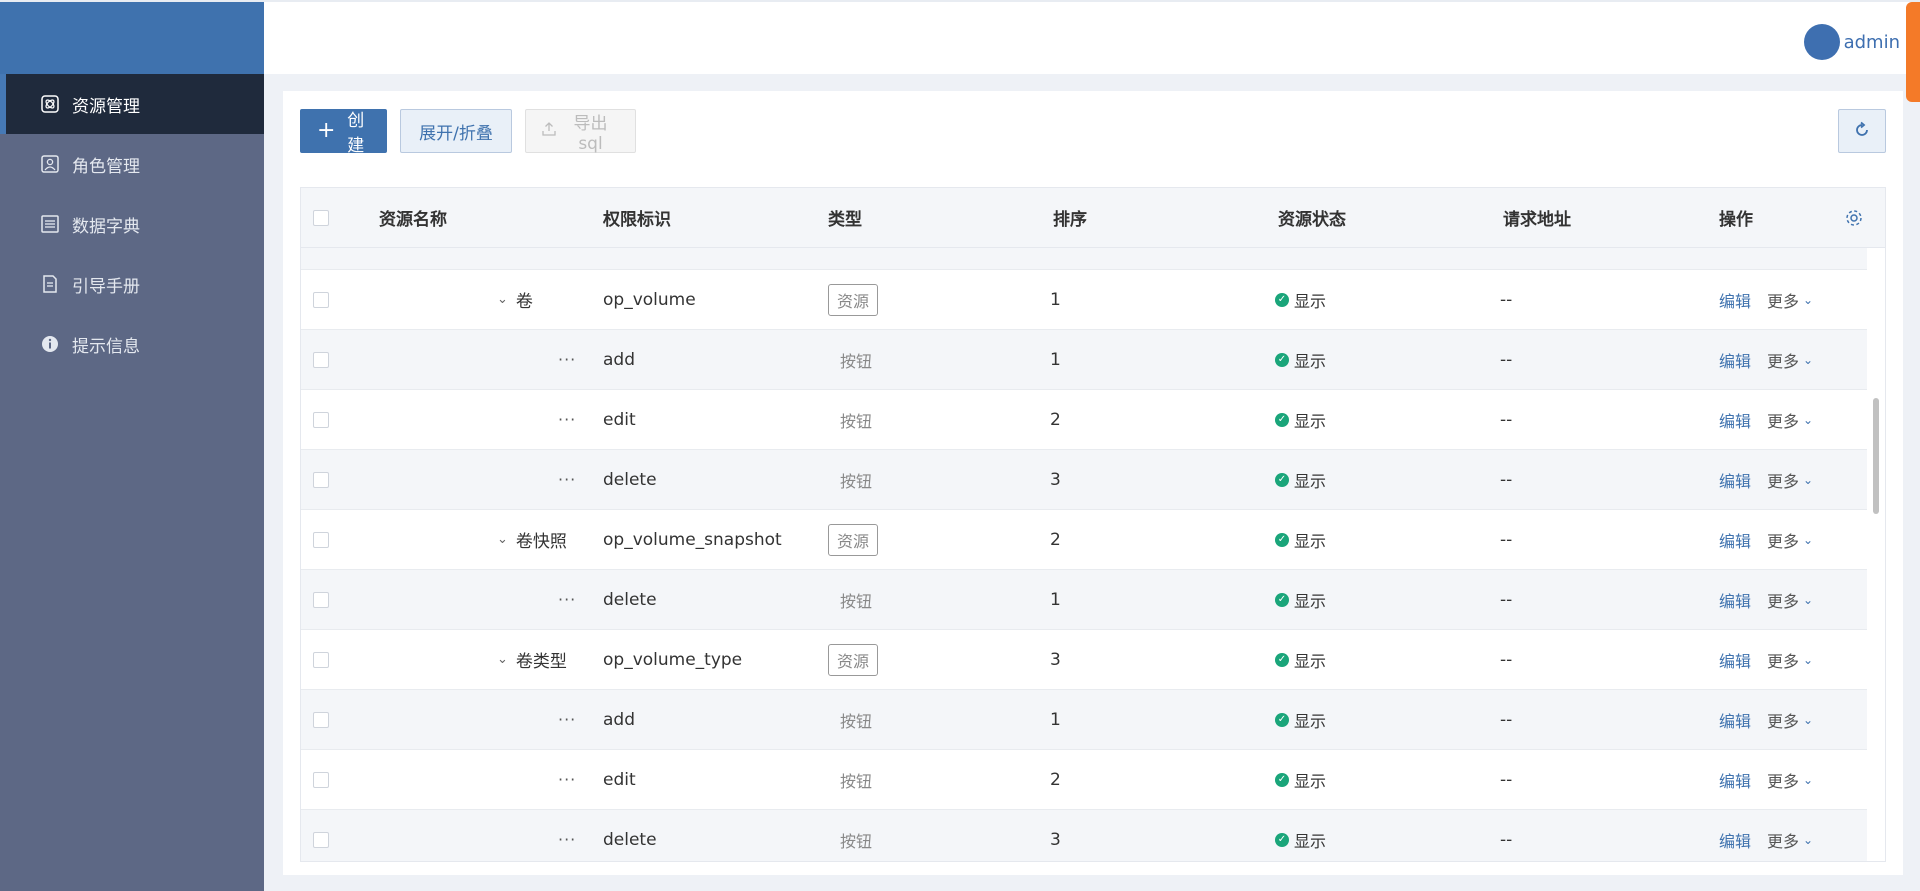  I want to click on header-actions: 操作, so click(1736, 220).